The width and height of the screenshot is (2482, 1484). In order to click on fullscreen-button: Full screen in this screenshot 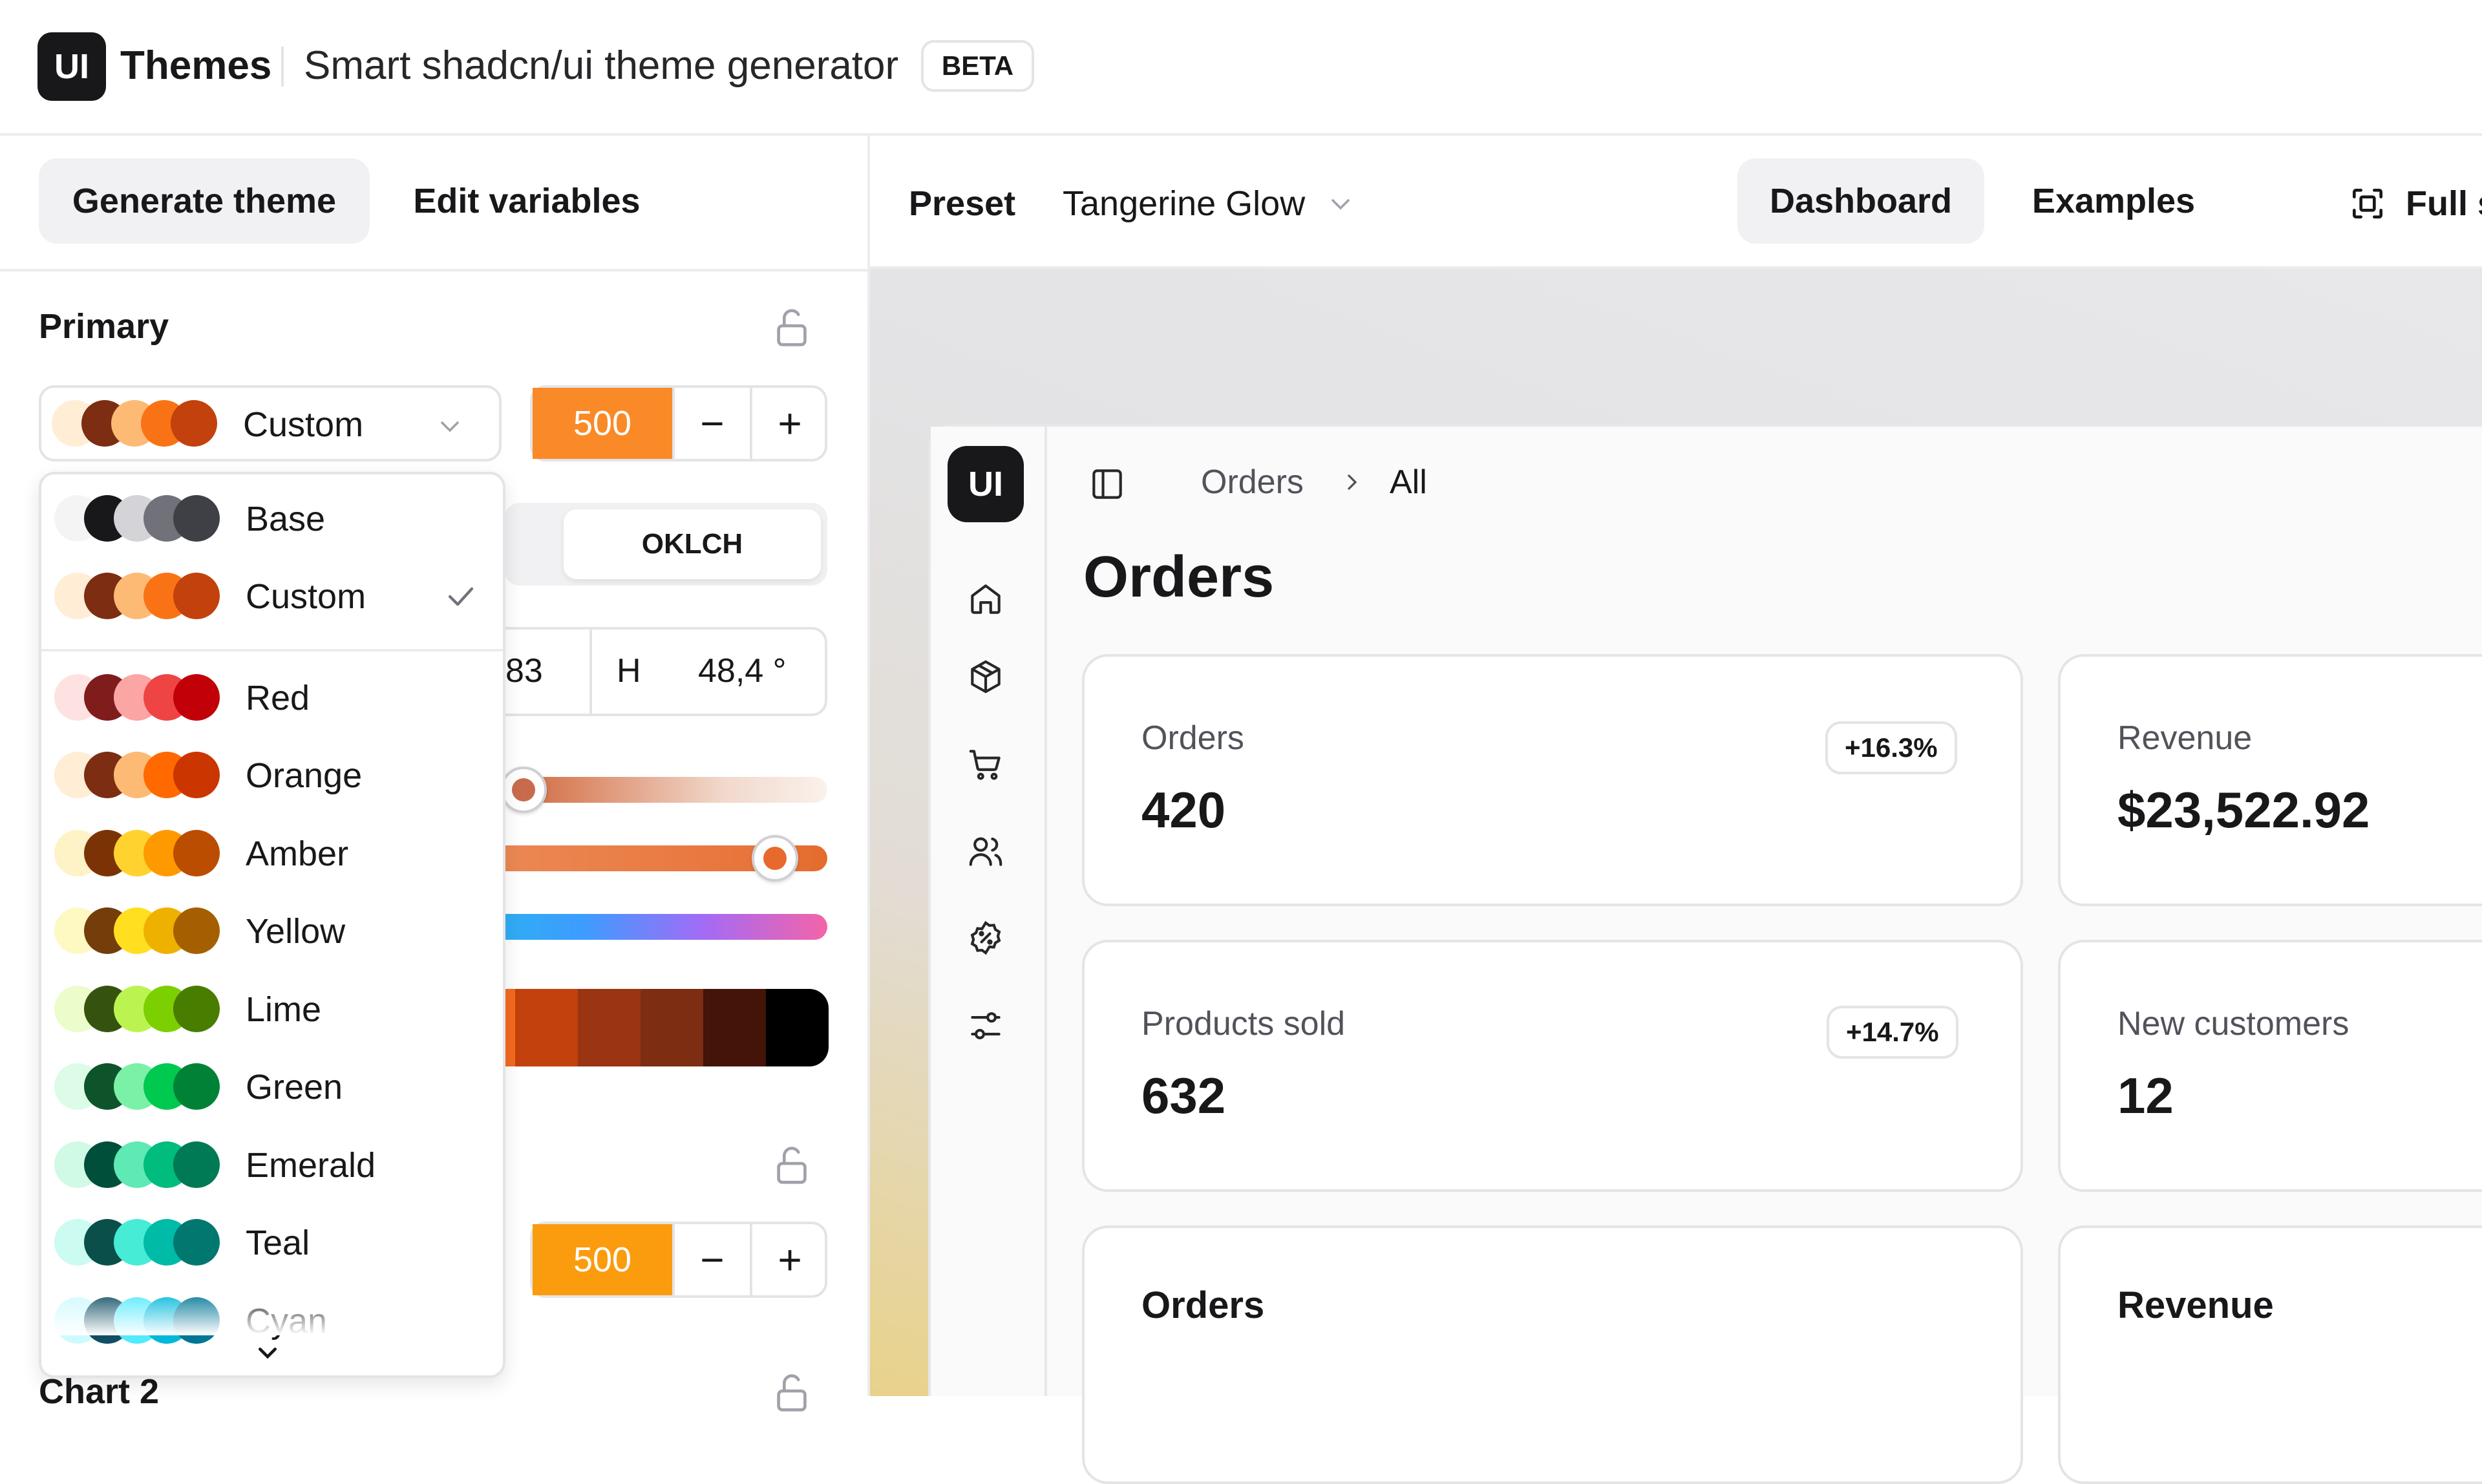, I will do `click(2444, 204)`.